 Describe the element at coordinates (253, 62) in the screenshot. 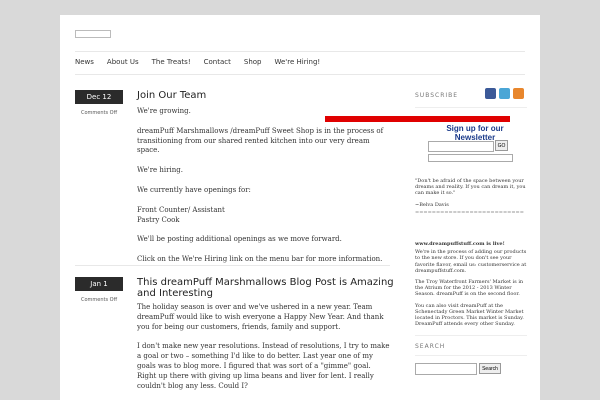

I see `nav-shop: Shop` at that location.